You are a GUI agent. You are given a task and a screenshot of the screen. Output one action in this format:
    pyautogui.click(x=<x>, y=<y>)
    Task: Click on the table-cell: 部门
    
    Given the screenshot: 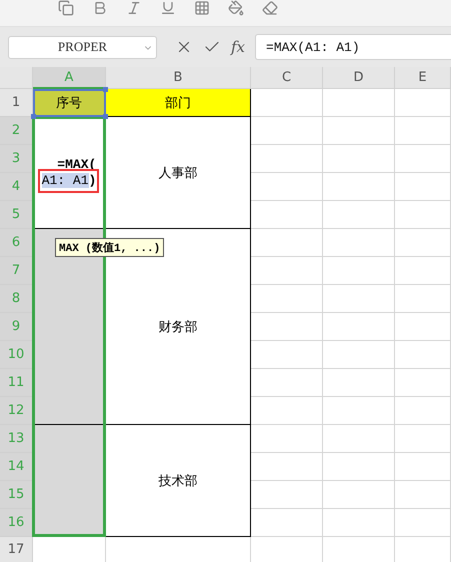 What is the action you would take?
    pyautogui.click(x=178, y=103)
    